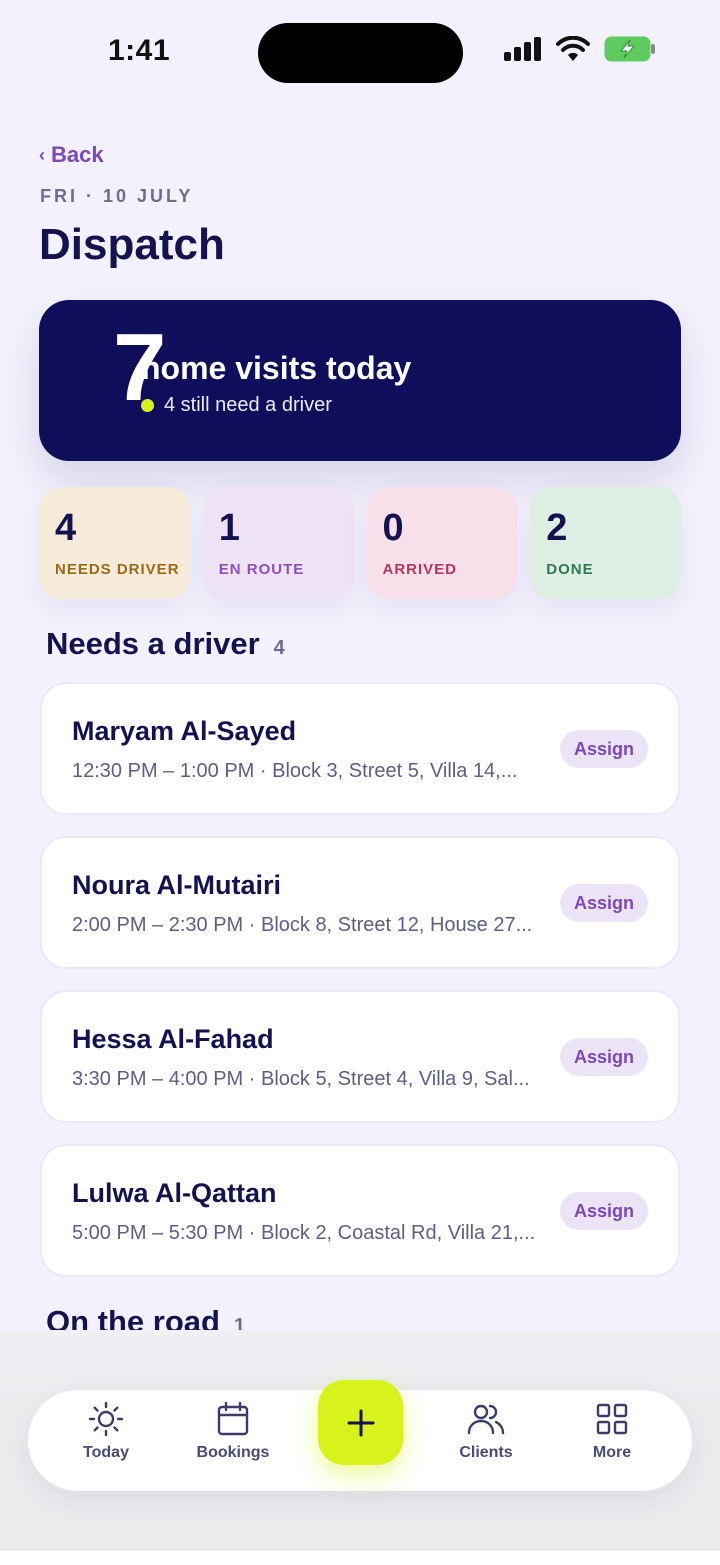 The image size is (720, 1565). Describe the element at coordinates (629, 49) in the screenshot. I see `battery-charging-icon` at that location.